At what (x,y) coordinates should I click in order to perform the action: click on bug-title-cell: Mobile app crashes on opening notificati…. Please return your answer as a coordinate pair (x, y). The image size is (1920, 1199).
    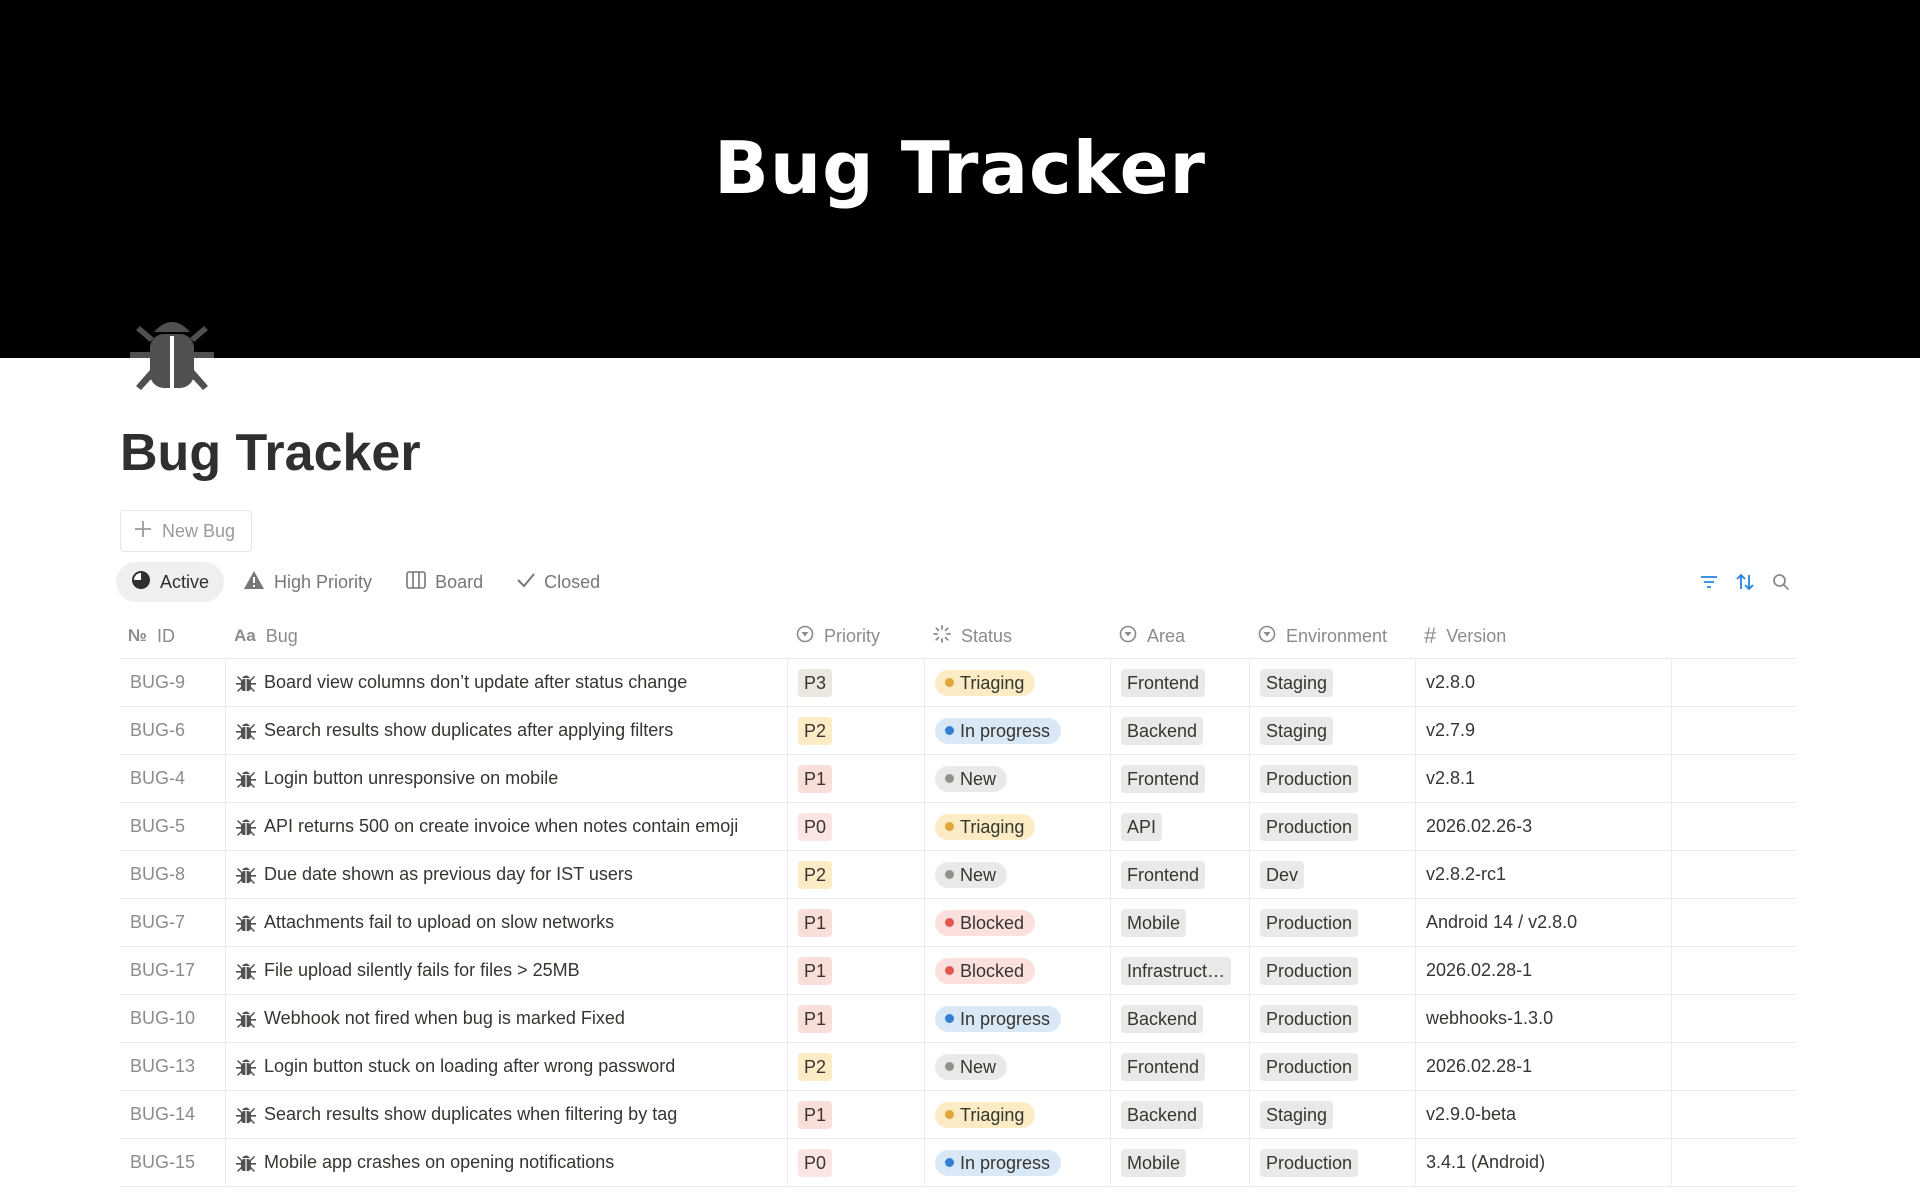
    Looking at the image, I should click on (507, 1162).